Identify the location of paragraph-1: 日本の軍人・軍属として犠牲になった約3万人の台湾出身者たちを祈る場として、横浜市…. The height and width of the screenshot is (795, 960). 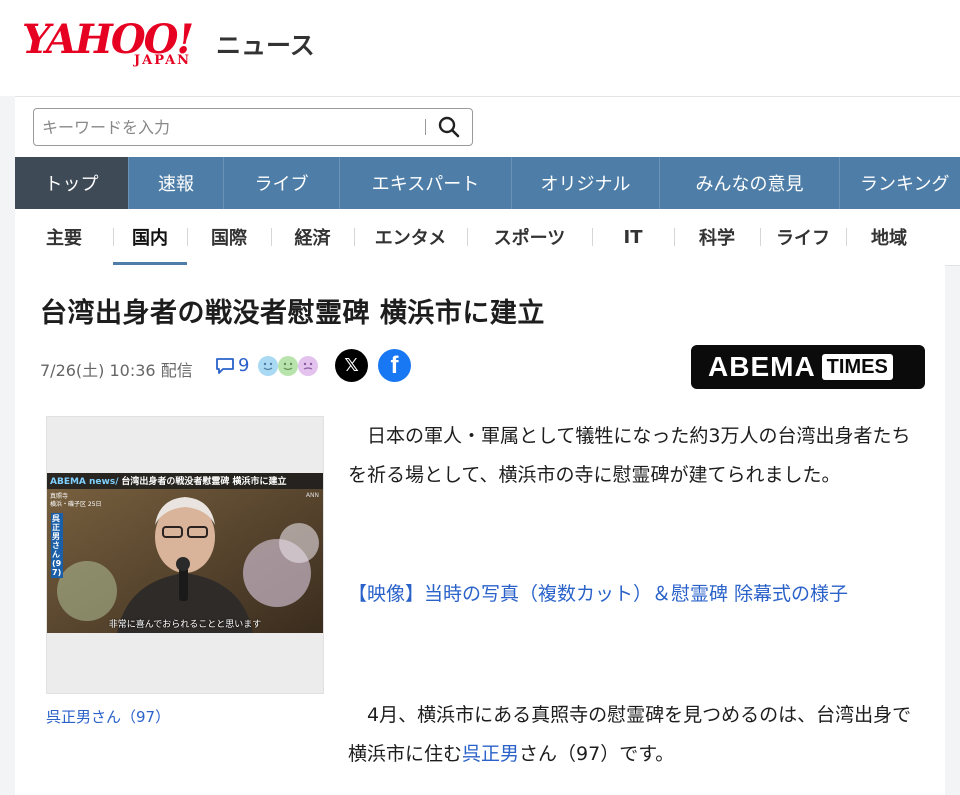
(629, 455).